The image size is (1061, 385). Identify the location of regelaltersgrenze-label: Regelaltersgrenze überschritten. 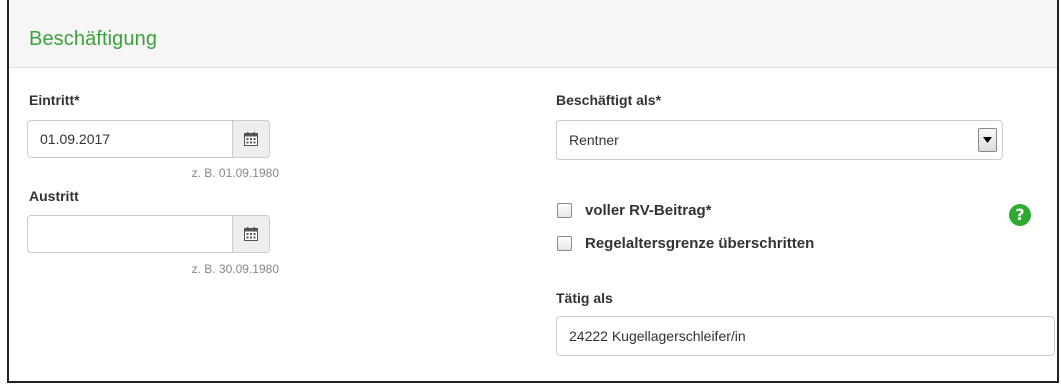
(699, 243).